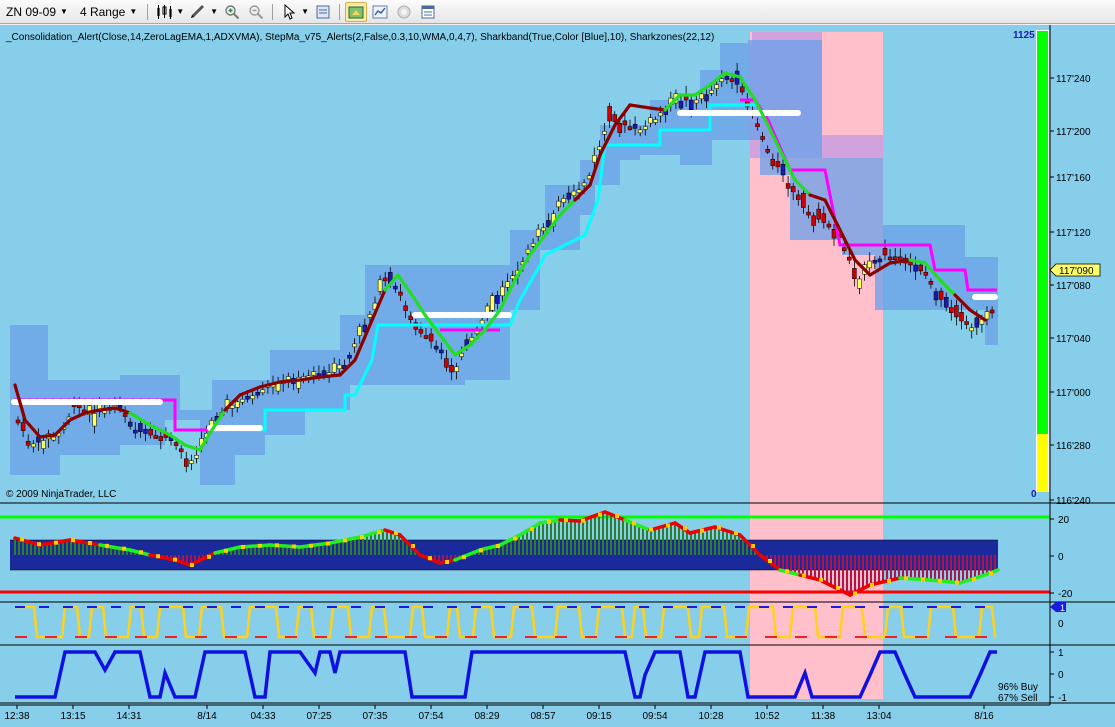 The height and width of the screenshot is (727, 1115). Describe the element at coordinates (654, 716) in the screenshot. I see `time-tick-label: 09:54` at that location.